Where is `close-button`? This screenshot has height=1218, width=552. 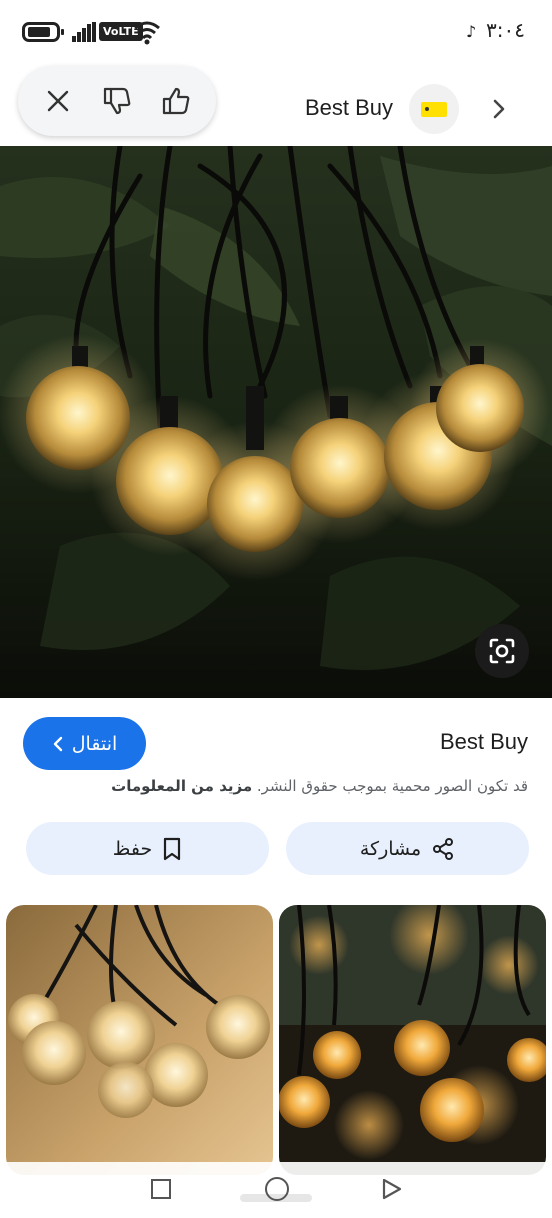 close-button is located at coordinates (58, 101).